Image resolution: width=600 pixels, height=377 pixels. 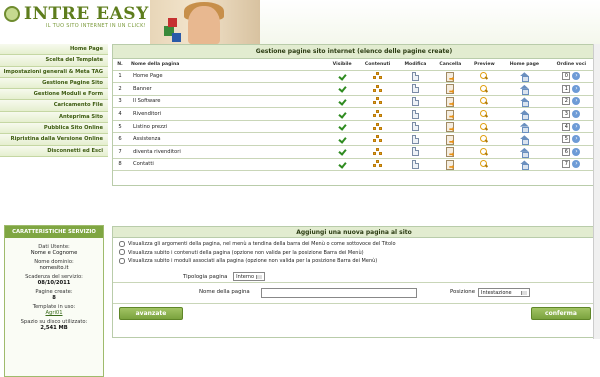 What do you see at coordinates (566, 139) in the screenshot?
I see `order-value: 5` at bounding box center [566, 139].